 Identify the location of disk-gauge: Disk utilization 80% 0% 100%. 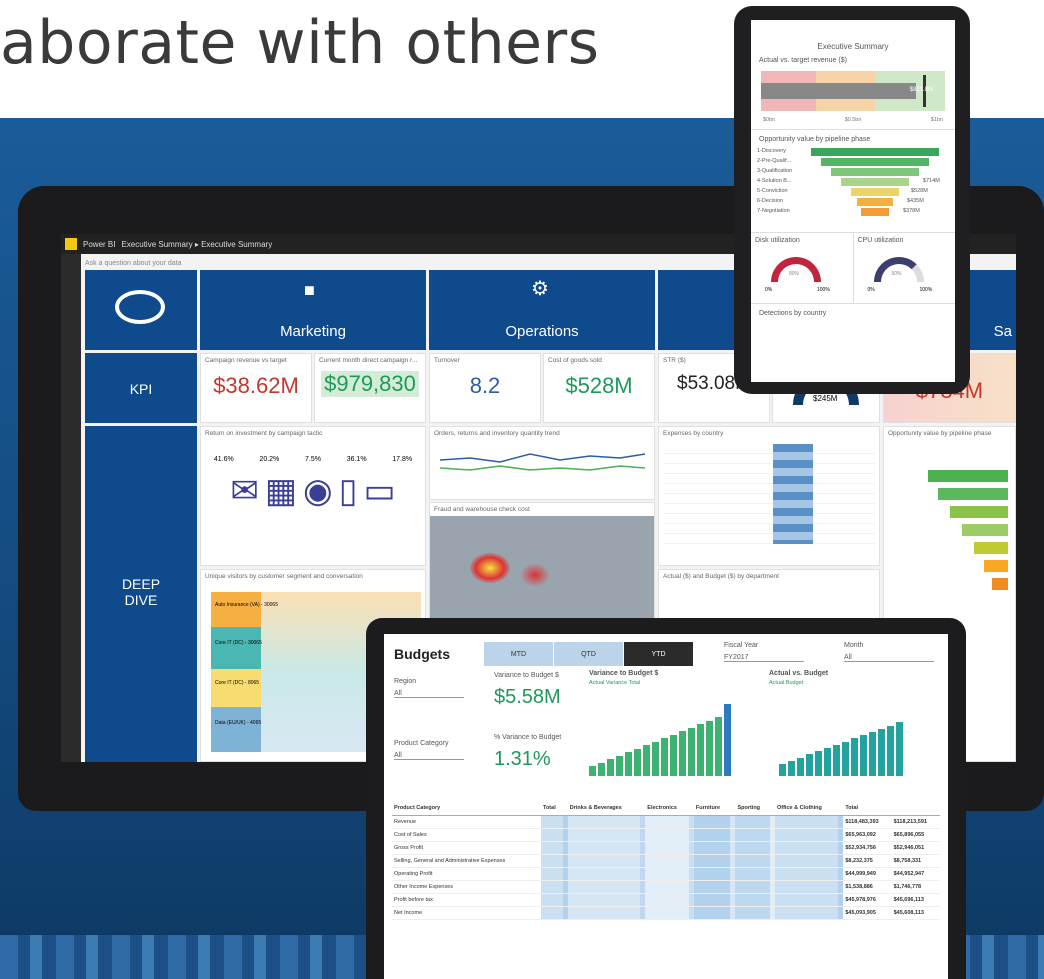
(802, 268).